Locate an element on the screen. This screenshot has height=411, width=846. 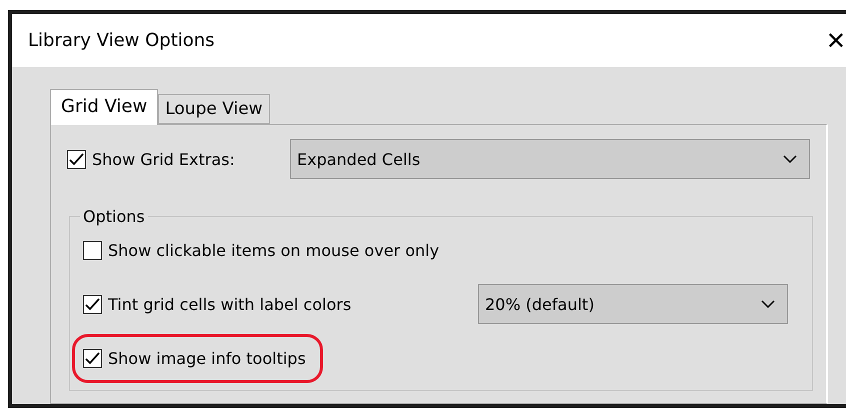
window-title: Library View Options is located at coordinates (121, 40).